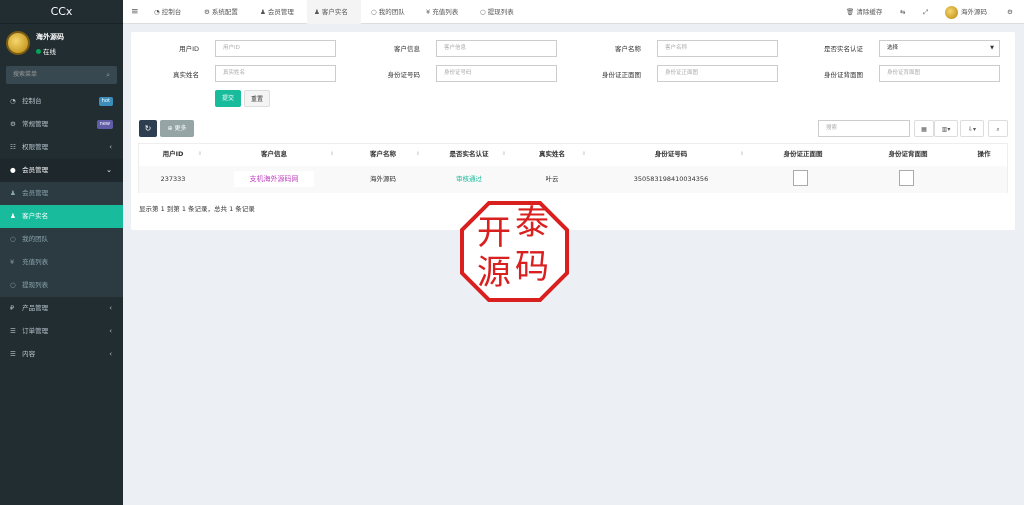 The width and height of the screenshot is (1024, 505). Describe the element at coordinates (61, 285) in the screenshot. I see `sidebar-item-withdraw: ○ 提现列表` at that location.